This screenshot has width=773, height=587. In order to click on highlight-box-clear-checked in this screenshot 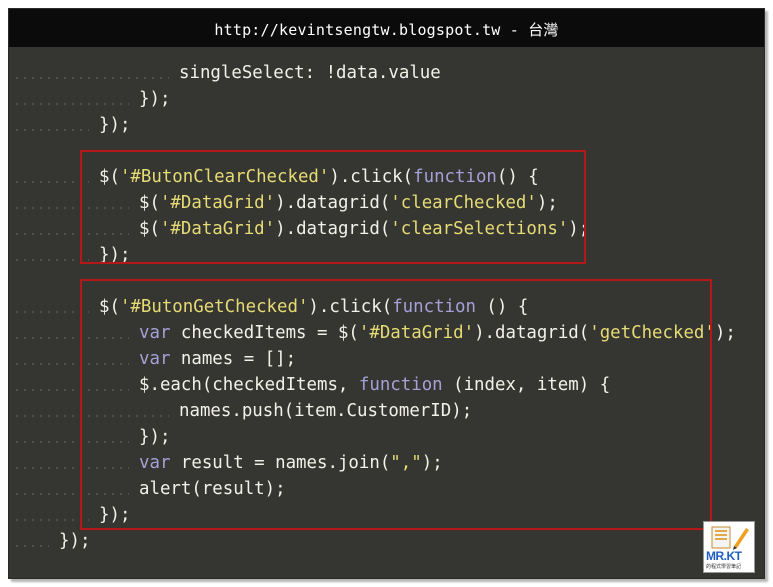, I will do `click(333, 207)`.